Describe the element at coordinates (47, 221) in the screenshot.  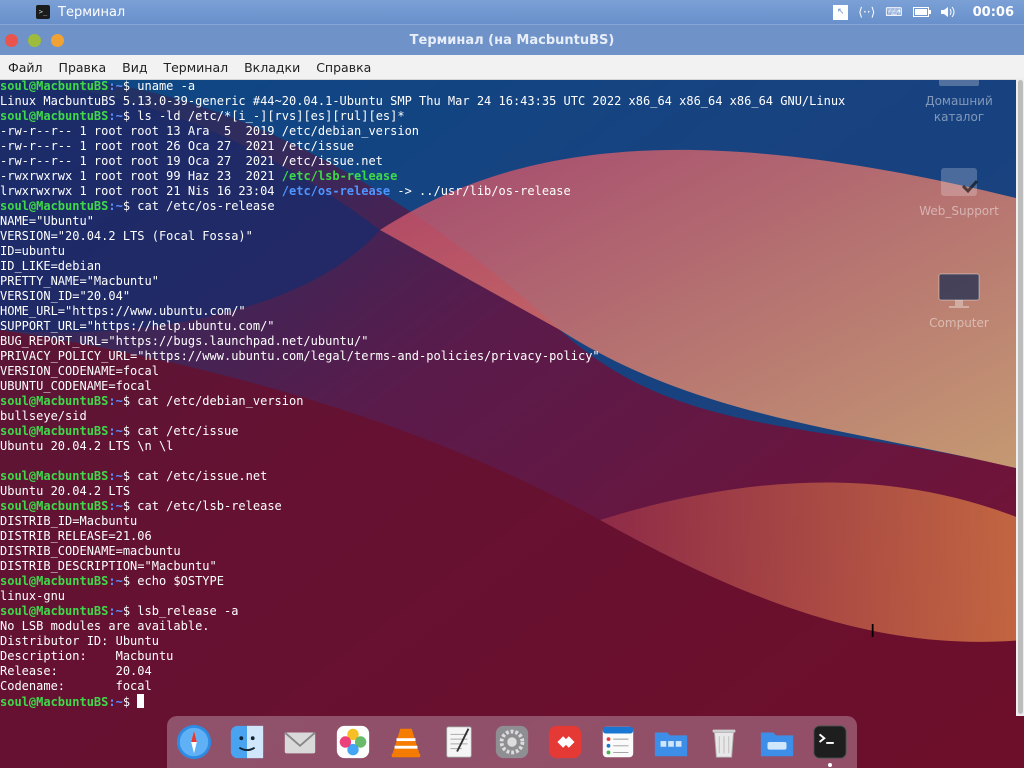
I see `output-text: NAME="Ubuntu"` at that location.